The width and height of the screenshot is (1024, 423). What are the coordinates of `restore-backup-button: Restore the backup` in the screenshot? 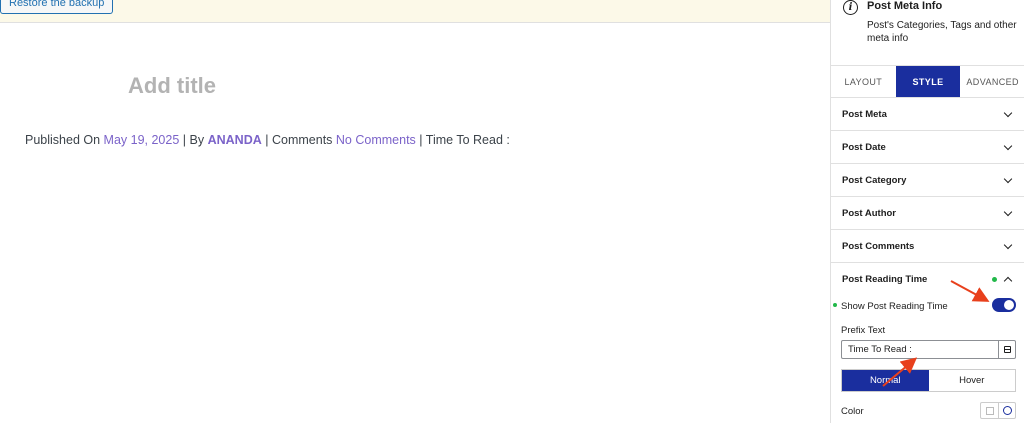 It's located at (57, 7).